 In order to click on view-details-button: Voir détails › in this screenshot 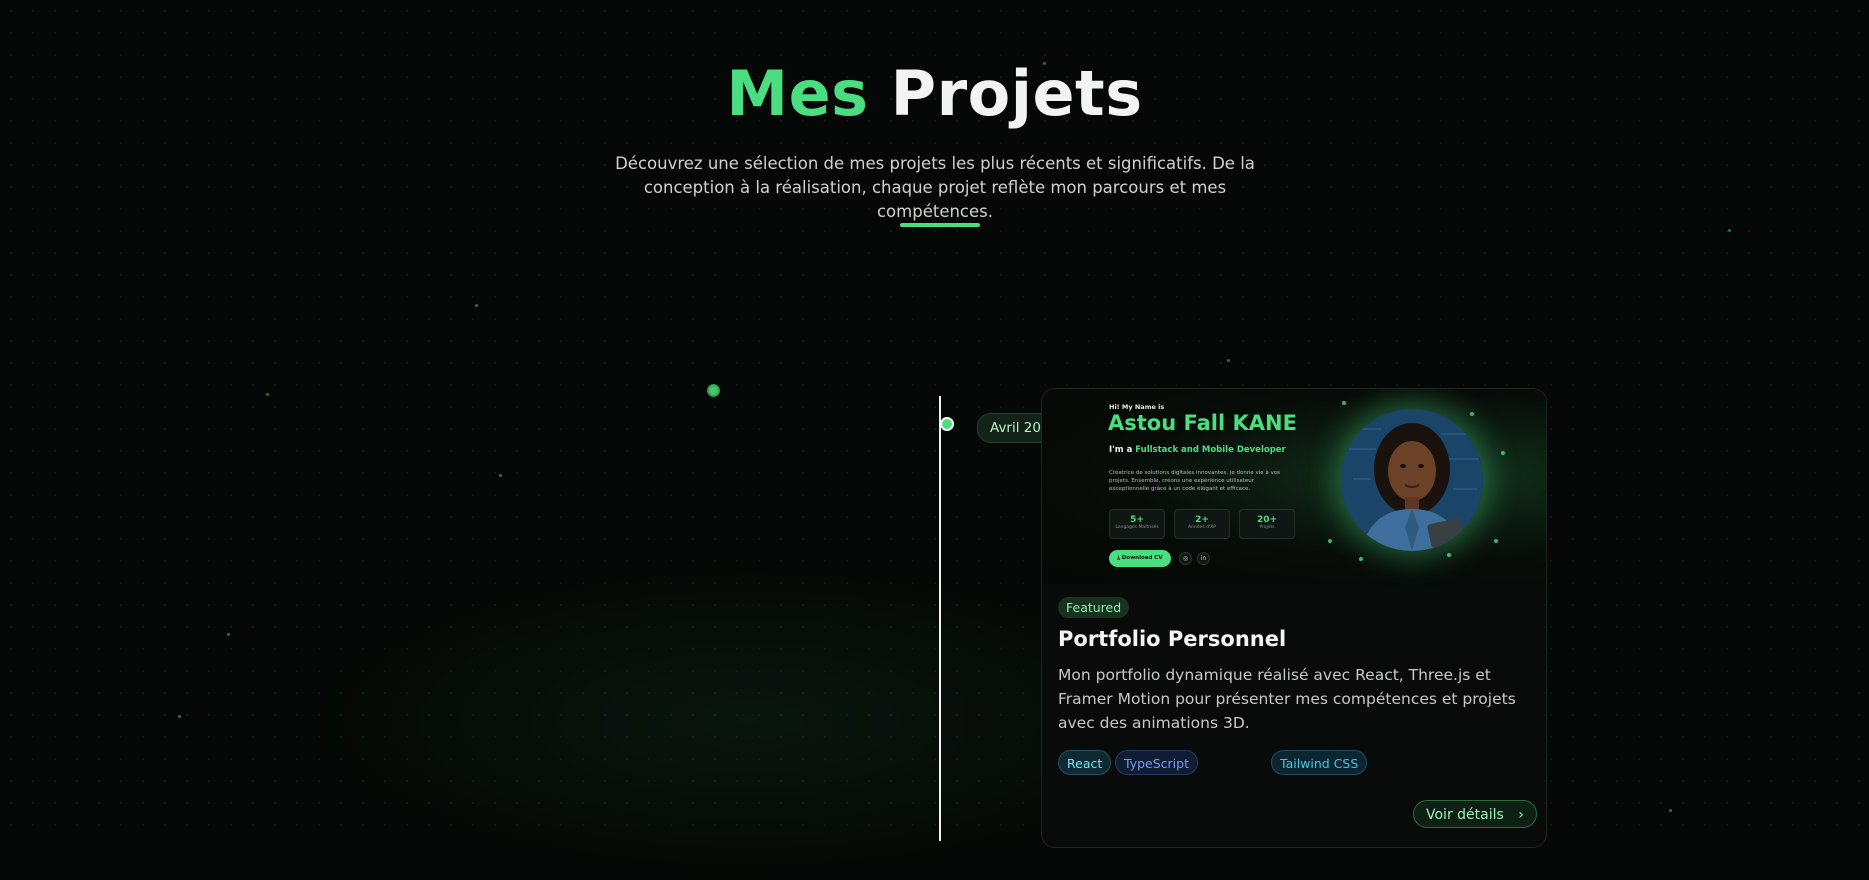, I will do `click(1475, 814)`.